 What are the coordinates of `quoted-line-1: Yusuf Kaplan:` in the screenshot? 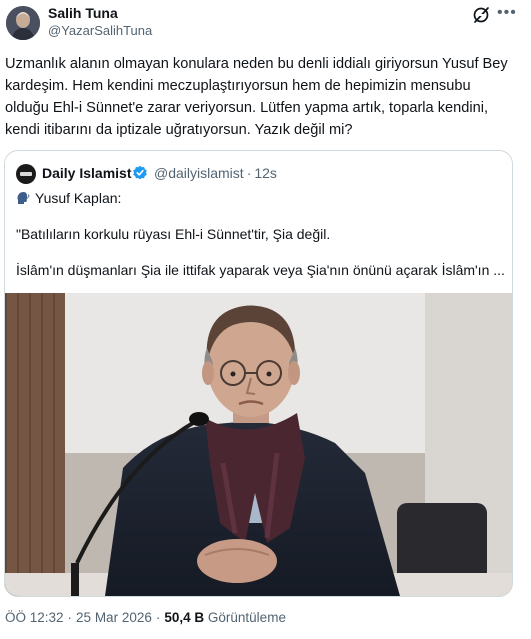 It's located at (68, 198).